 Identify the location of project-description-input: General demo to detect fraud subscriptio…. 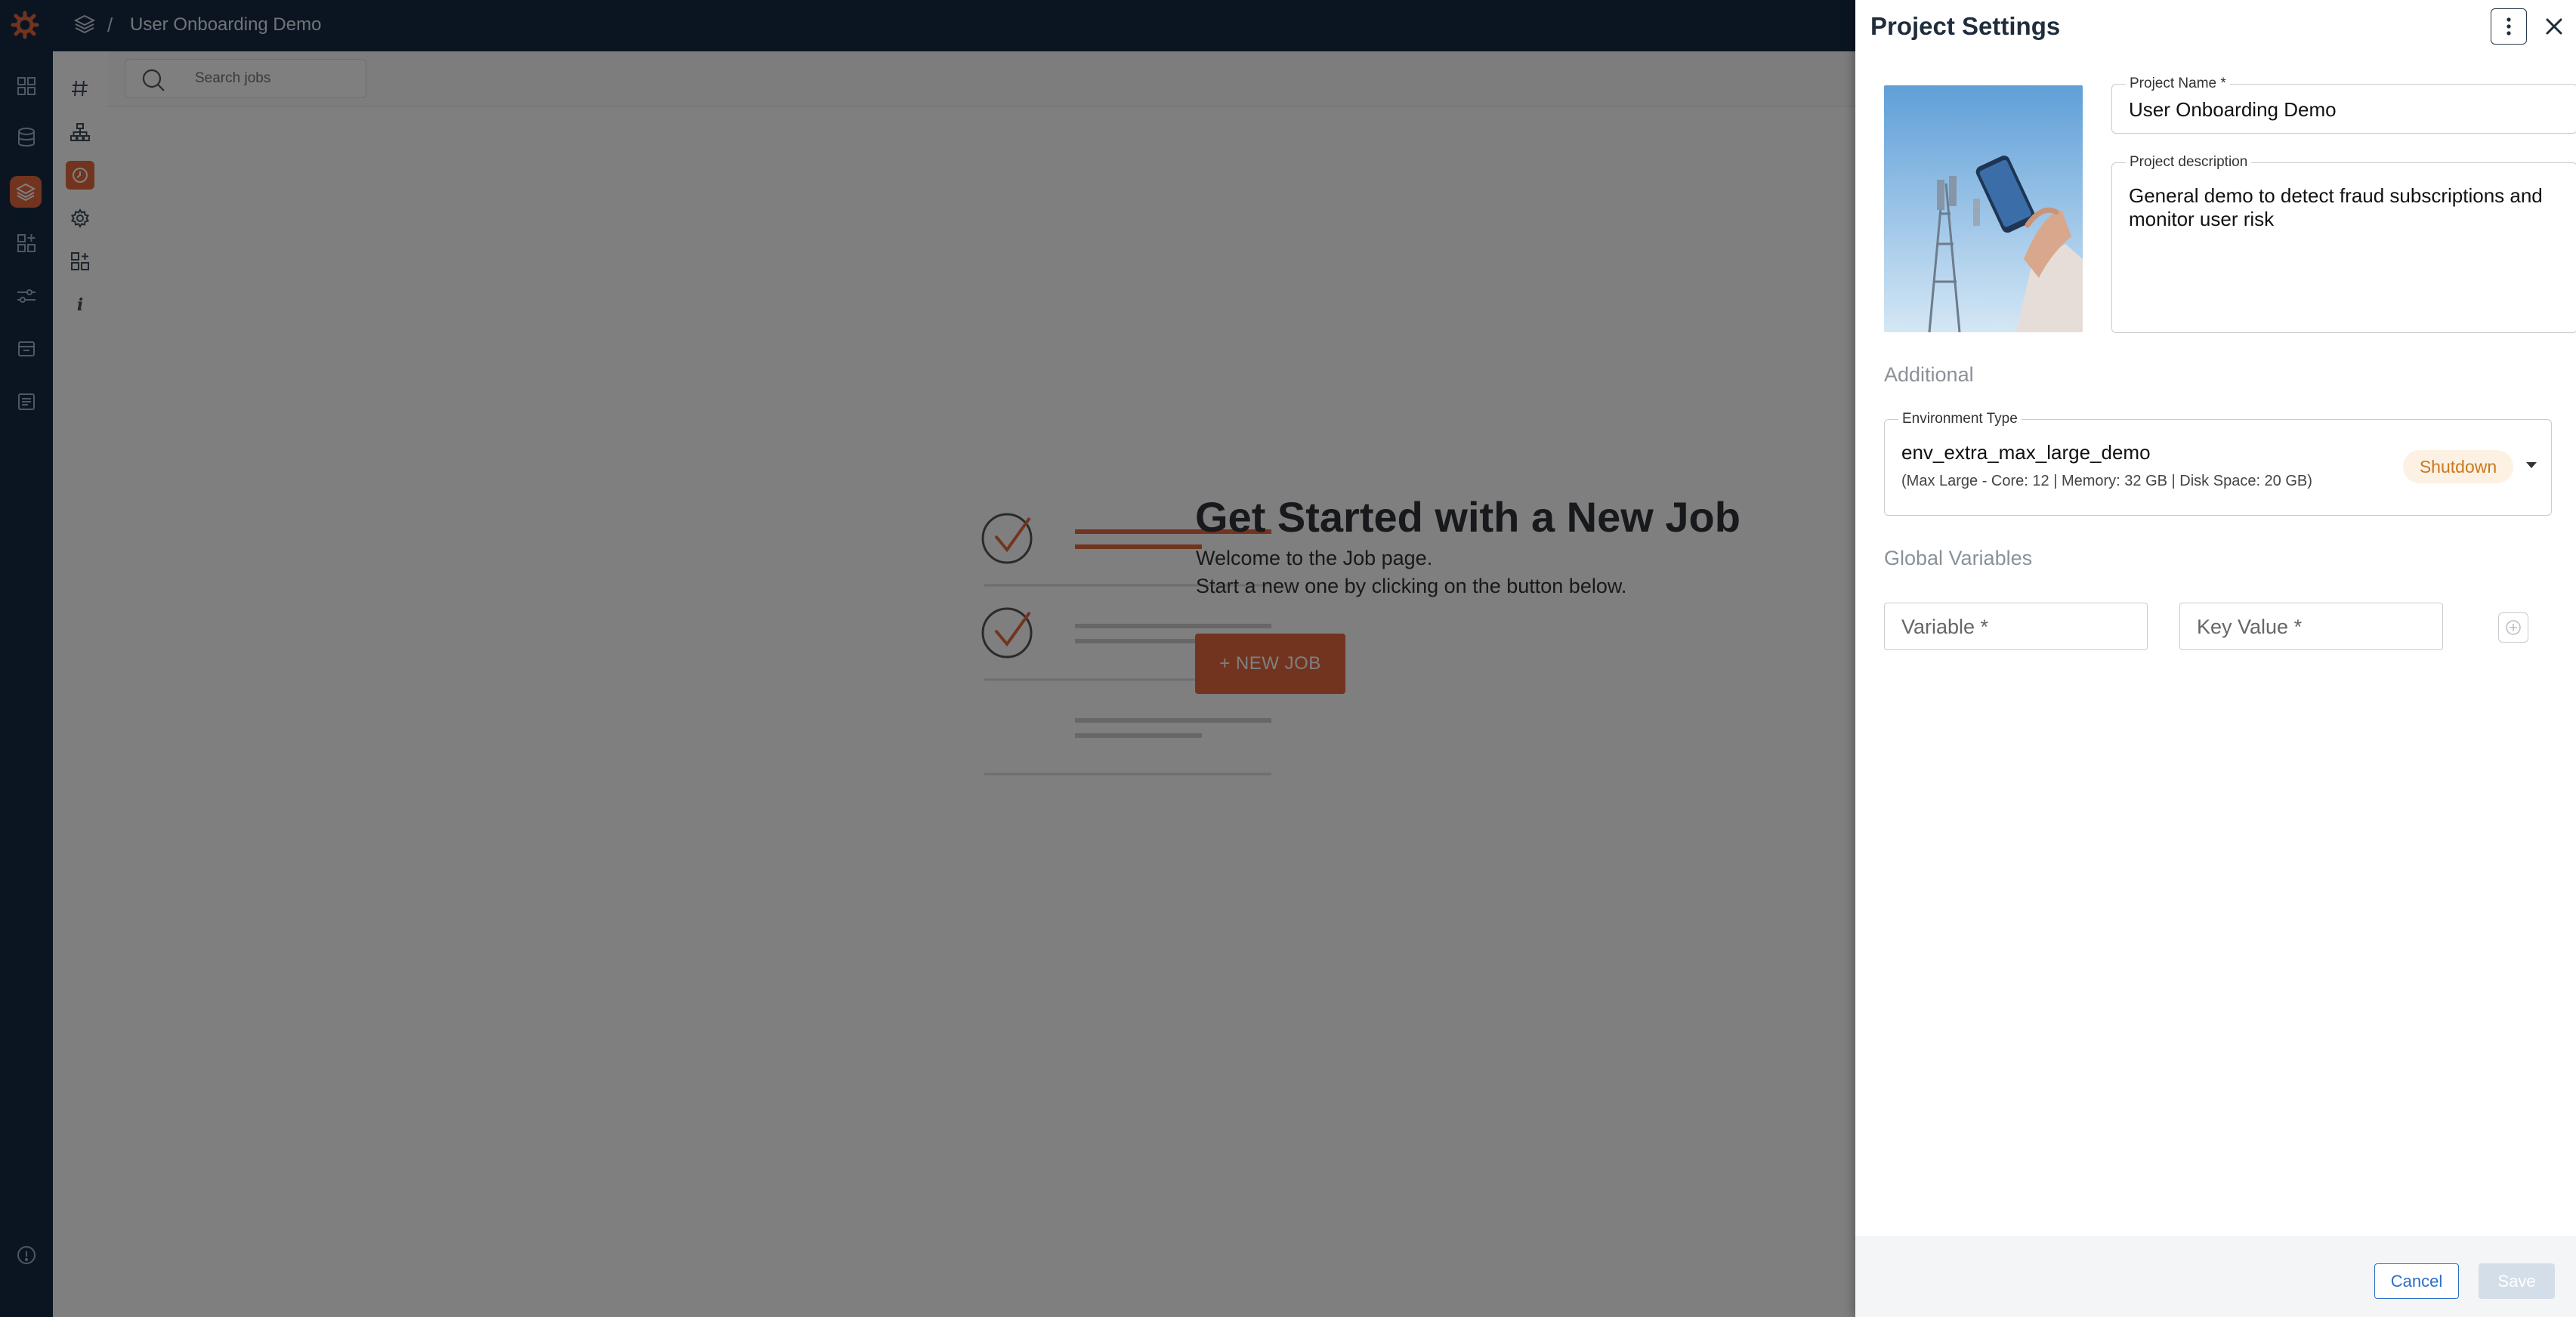
(2340, 207).